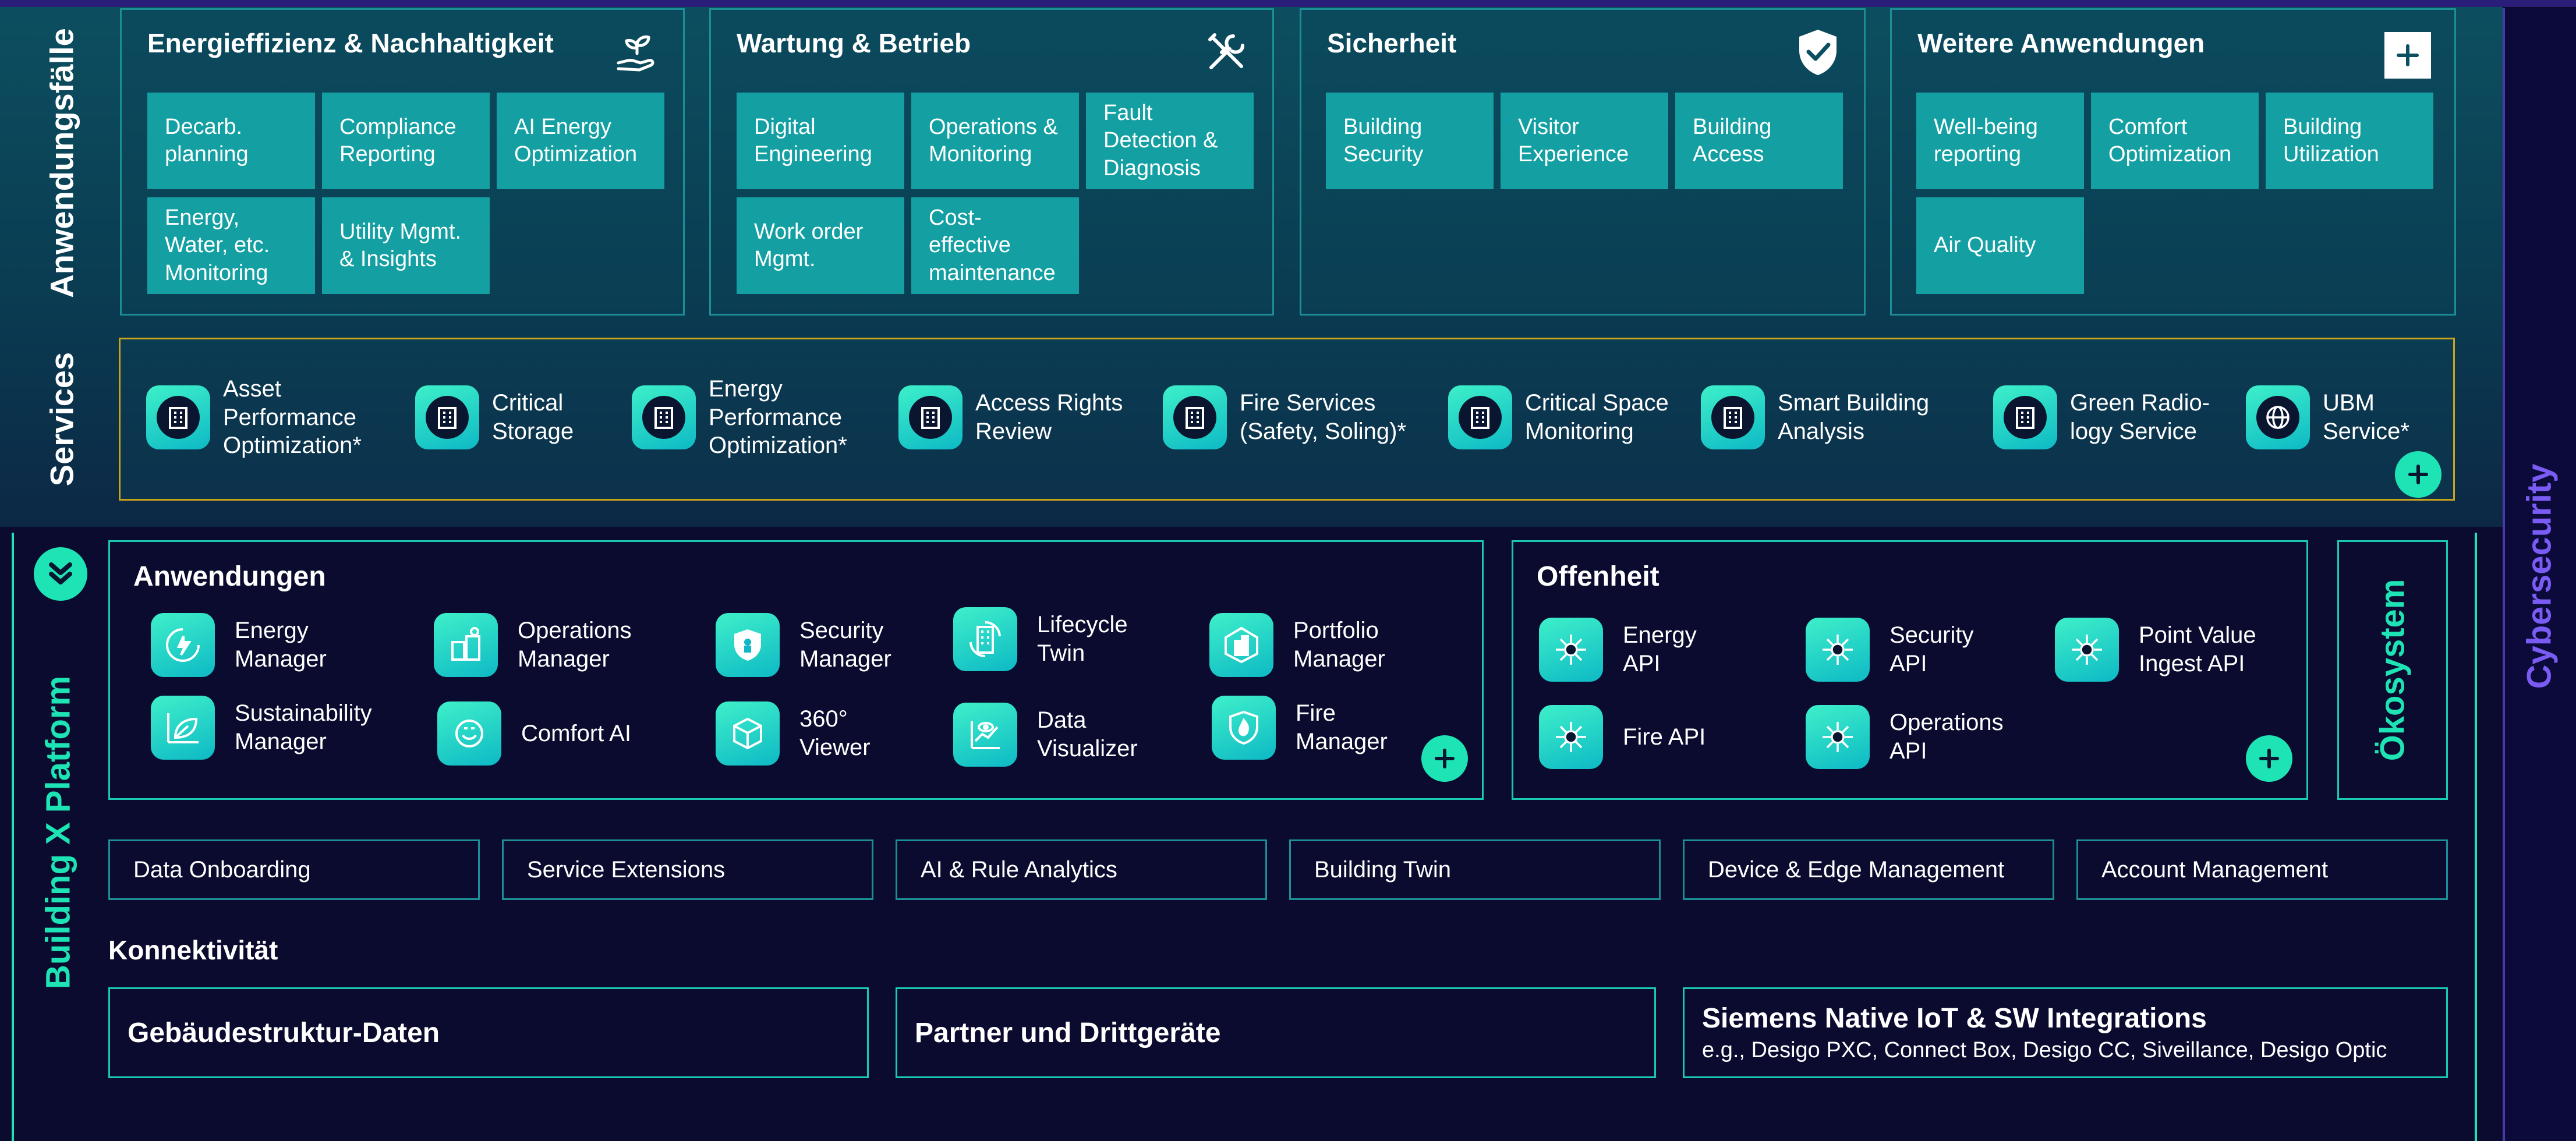 This screenshot has height=1141, width=2576. I want to click on app-data-visualizer: Data Visualizer, so click(1050, 735).